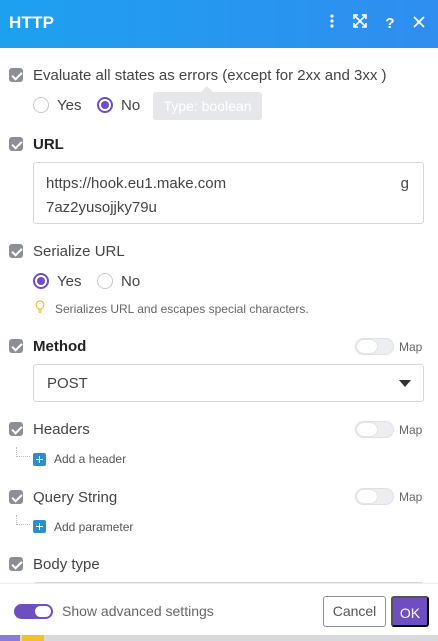 The width and height of the screenshot is (438, 641). I want to click on serialize-url-no-label: No, so click(131, 281).